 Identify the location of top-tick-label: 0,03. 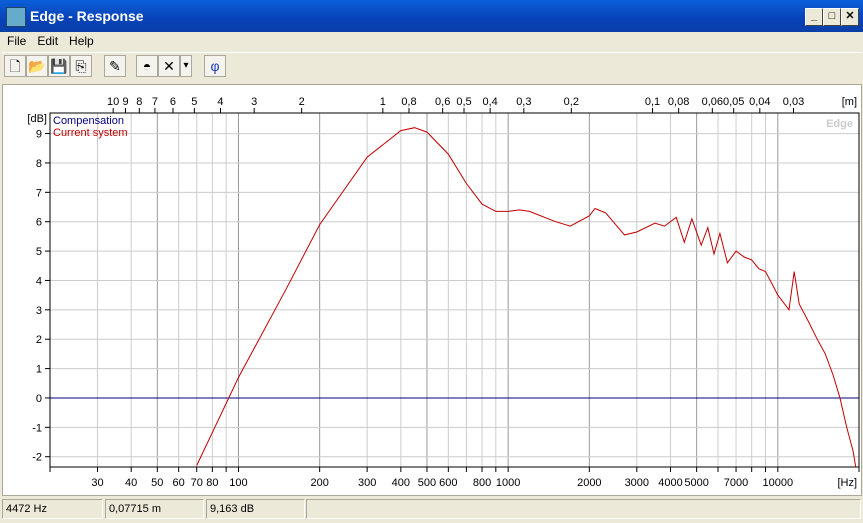
(793, 102).